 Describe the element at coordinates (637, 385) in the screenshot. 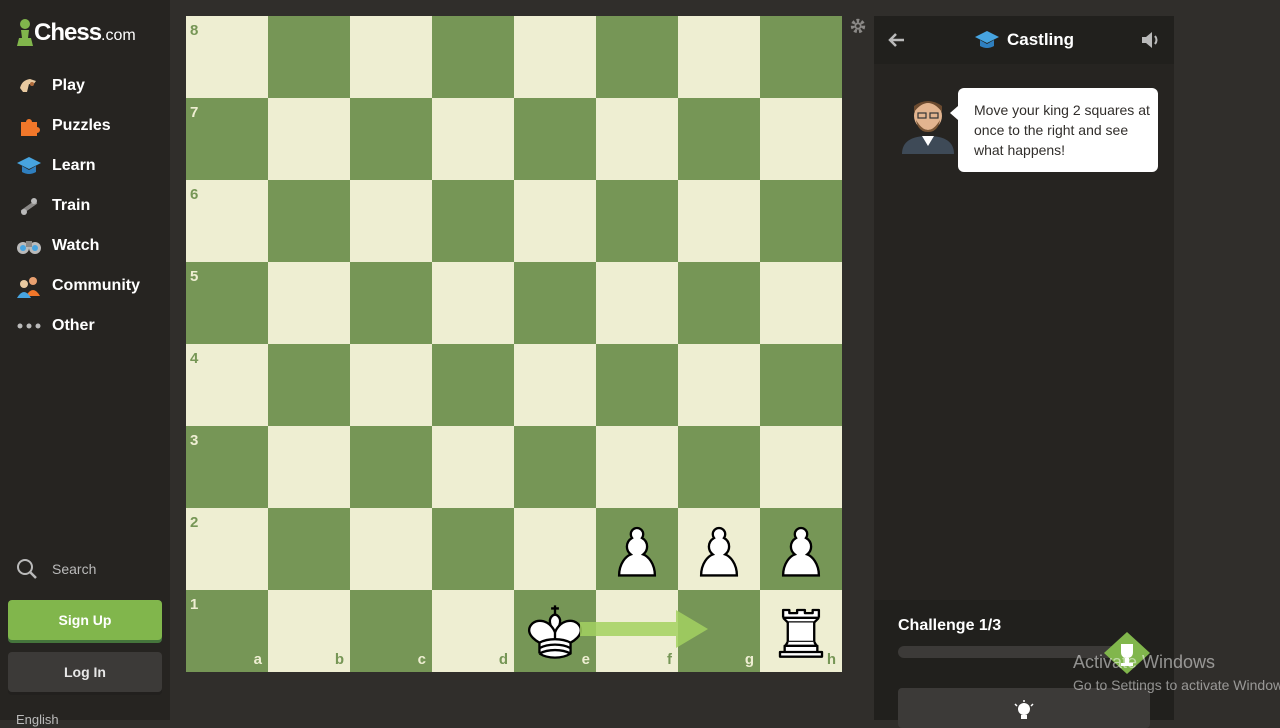

I see `square-f4` at that location.